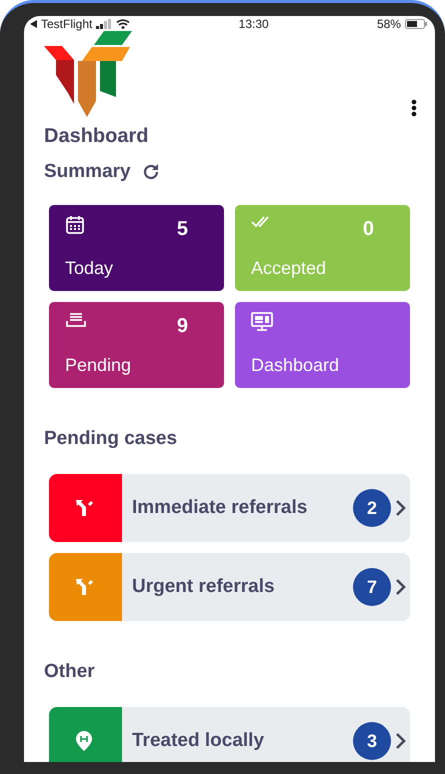 Image resolution: width=445 pixels, height=774 pixels. I want to click on calendar-icon, so click(75, 225).